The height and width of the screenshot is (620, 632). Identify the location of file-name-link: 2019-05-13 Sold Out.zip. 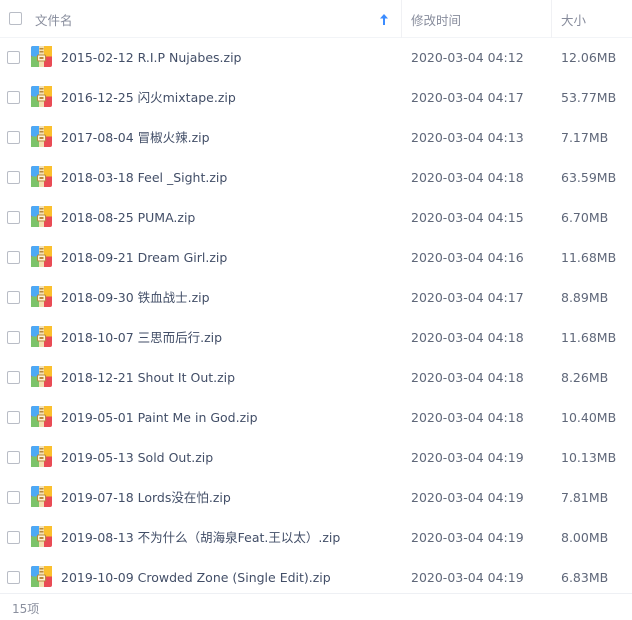
(231, 458).